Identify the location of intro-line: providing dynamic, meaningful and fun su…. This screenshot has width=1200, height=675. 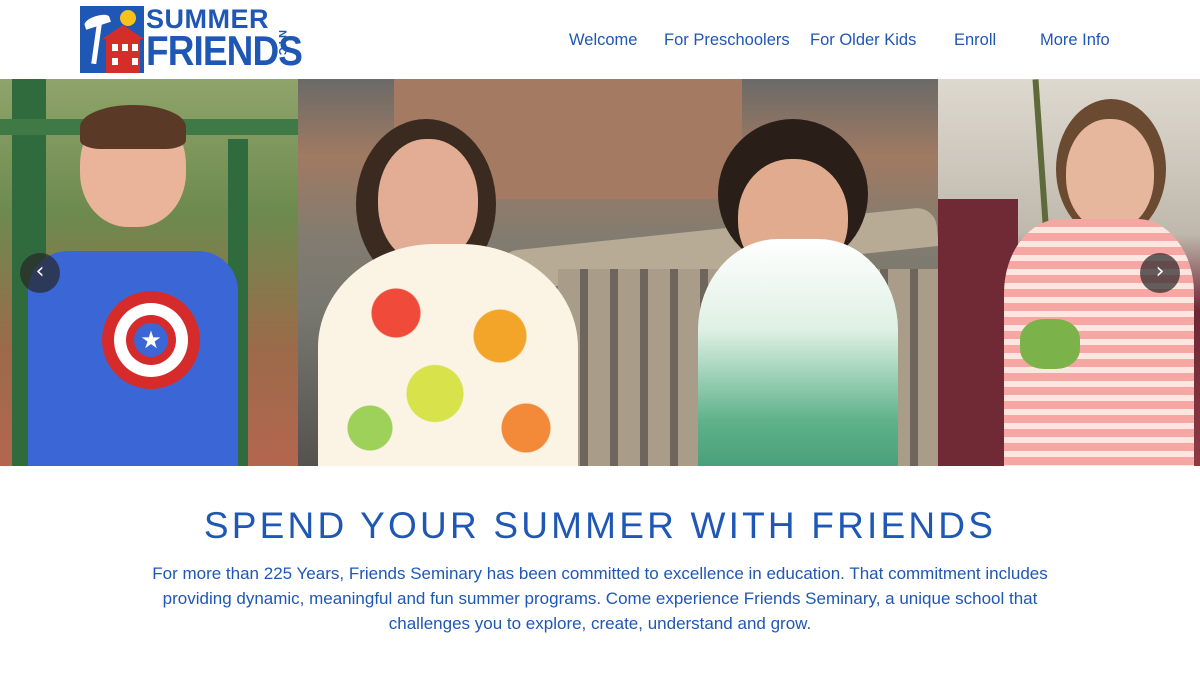
(600, 598).